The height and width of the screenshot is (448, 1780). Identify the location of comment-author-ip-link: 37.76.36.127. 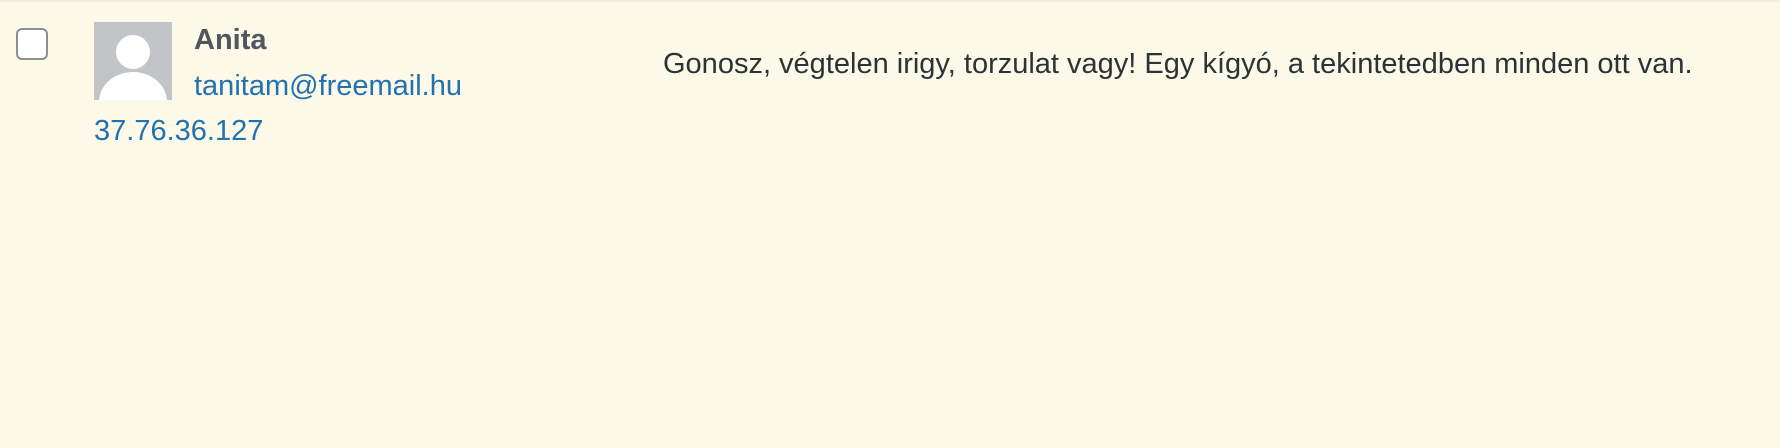
(178, 131).